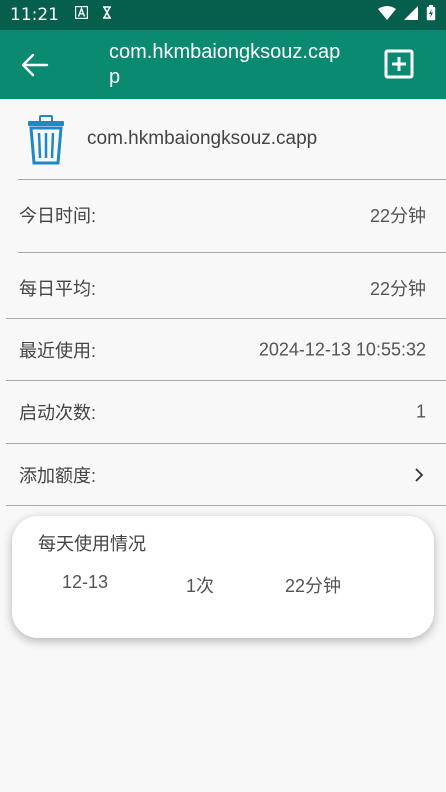 The width and height of the screenshot is (446, 792). What do you see at coordinates (200, 586) in the screenshot?
I see `usage-count: 1次` at bounding box center [200, 586].